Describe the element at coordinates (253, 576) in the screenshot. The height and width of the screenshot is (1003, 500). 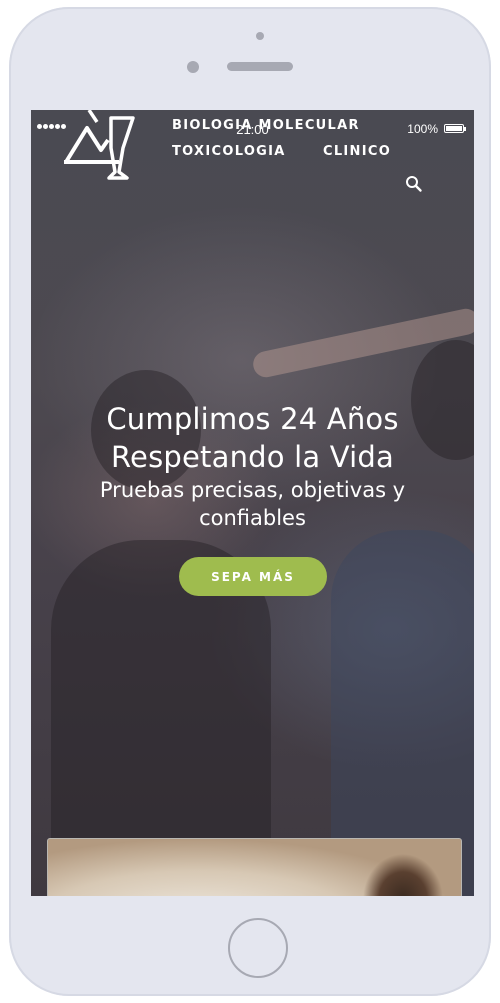
I see `sepa-mas-button: SEPA MÁS` at that location.